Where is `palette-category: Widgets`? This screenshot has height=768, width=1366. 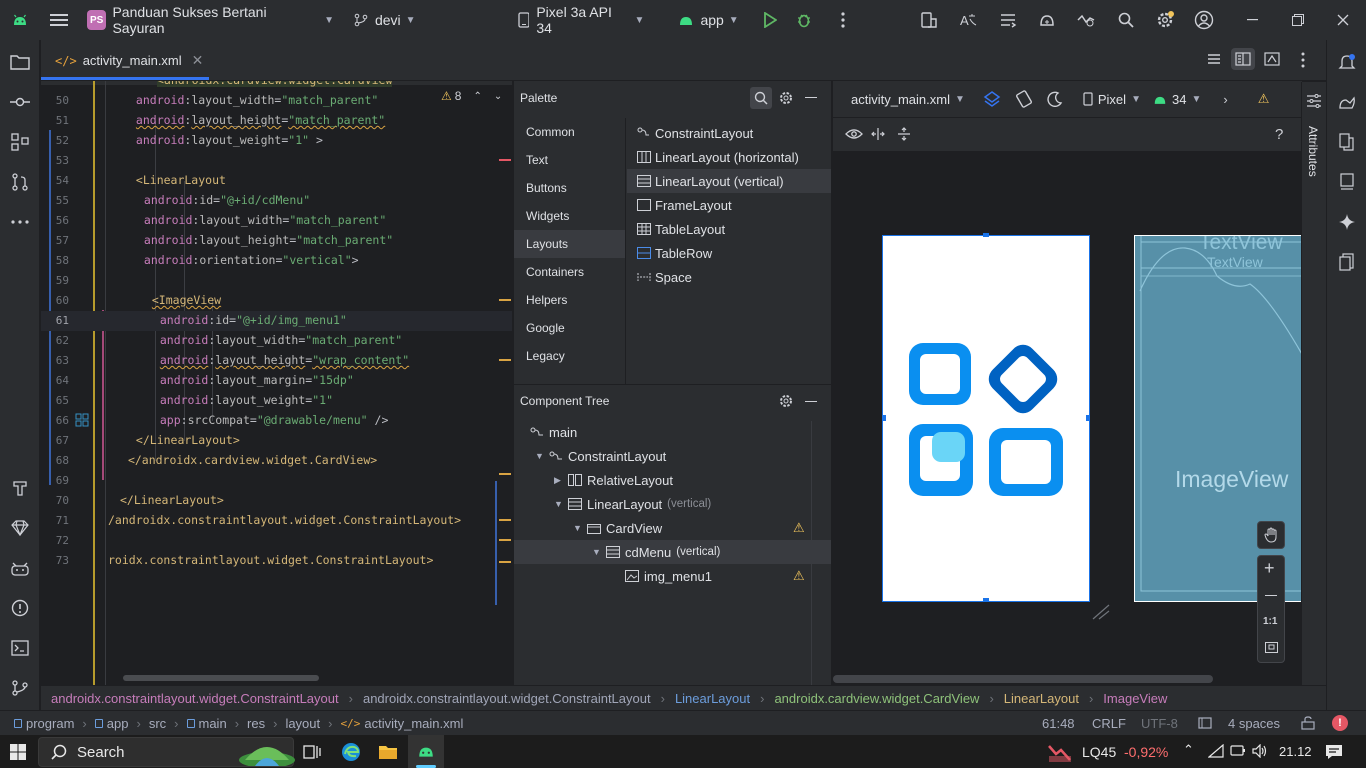
palette-category: Widgets is located at coordinates (569, 216).